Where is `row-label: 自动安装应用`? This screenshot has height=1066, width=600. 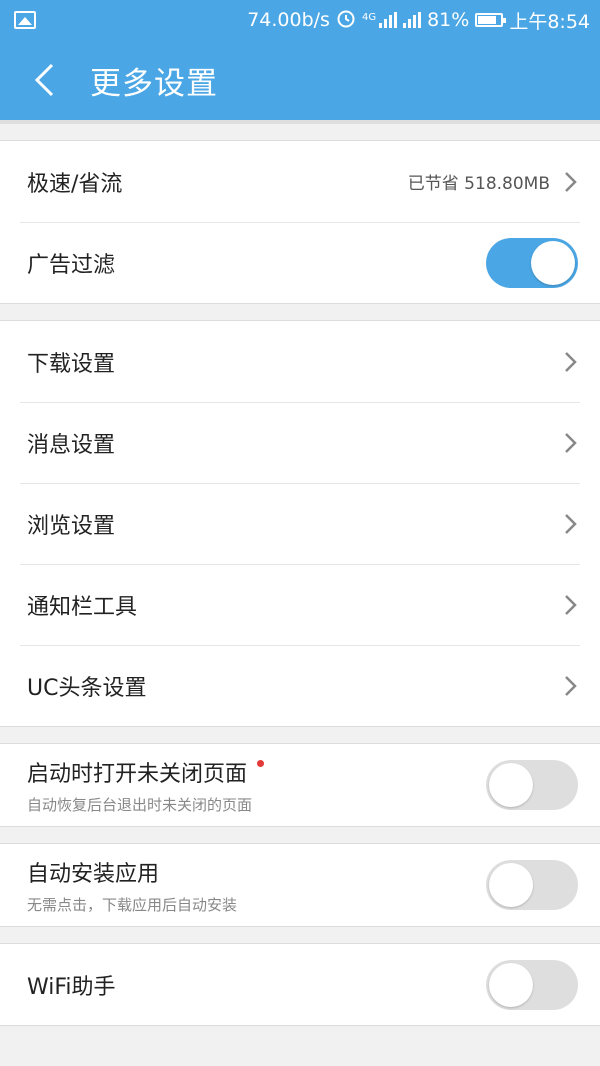
row-label: 自动安装应用 is located at coordinates (93, 874).